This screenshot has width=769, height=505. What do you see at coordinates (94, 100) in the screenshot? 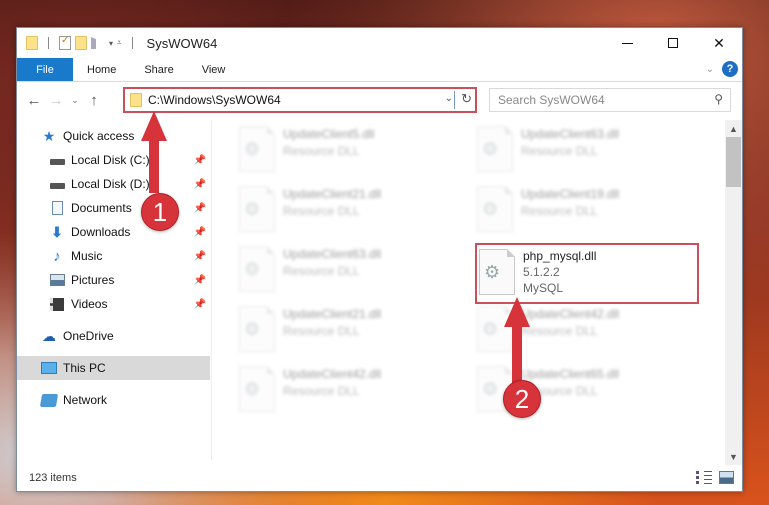
I see `up-button: ↑` at bounding box center [94, 100].